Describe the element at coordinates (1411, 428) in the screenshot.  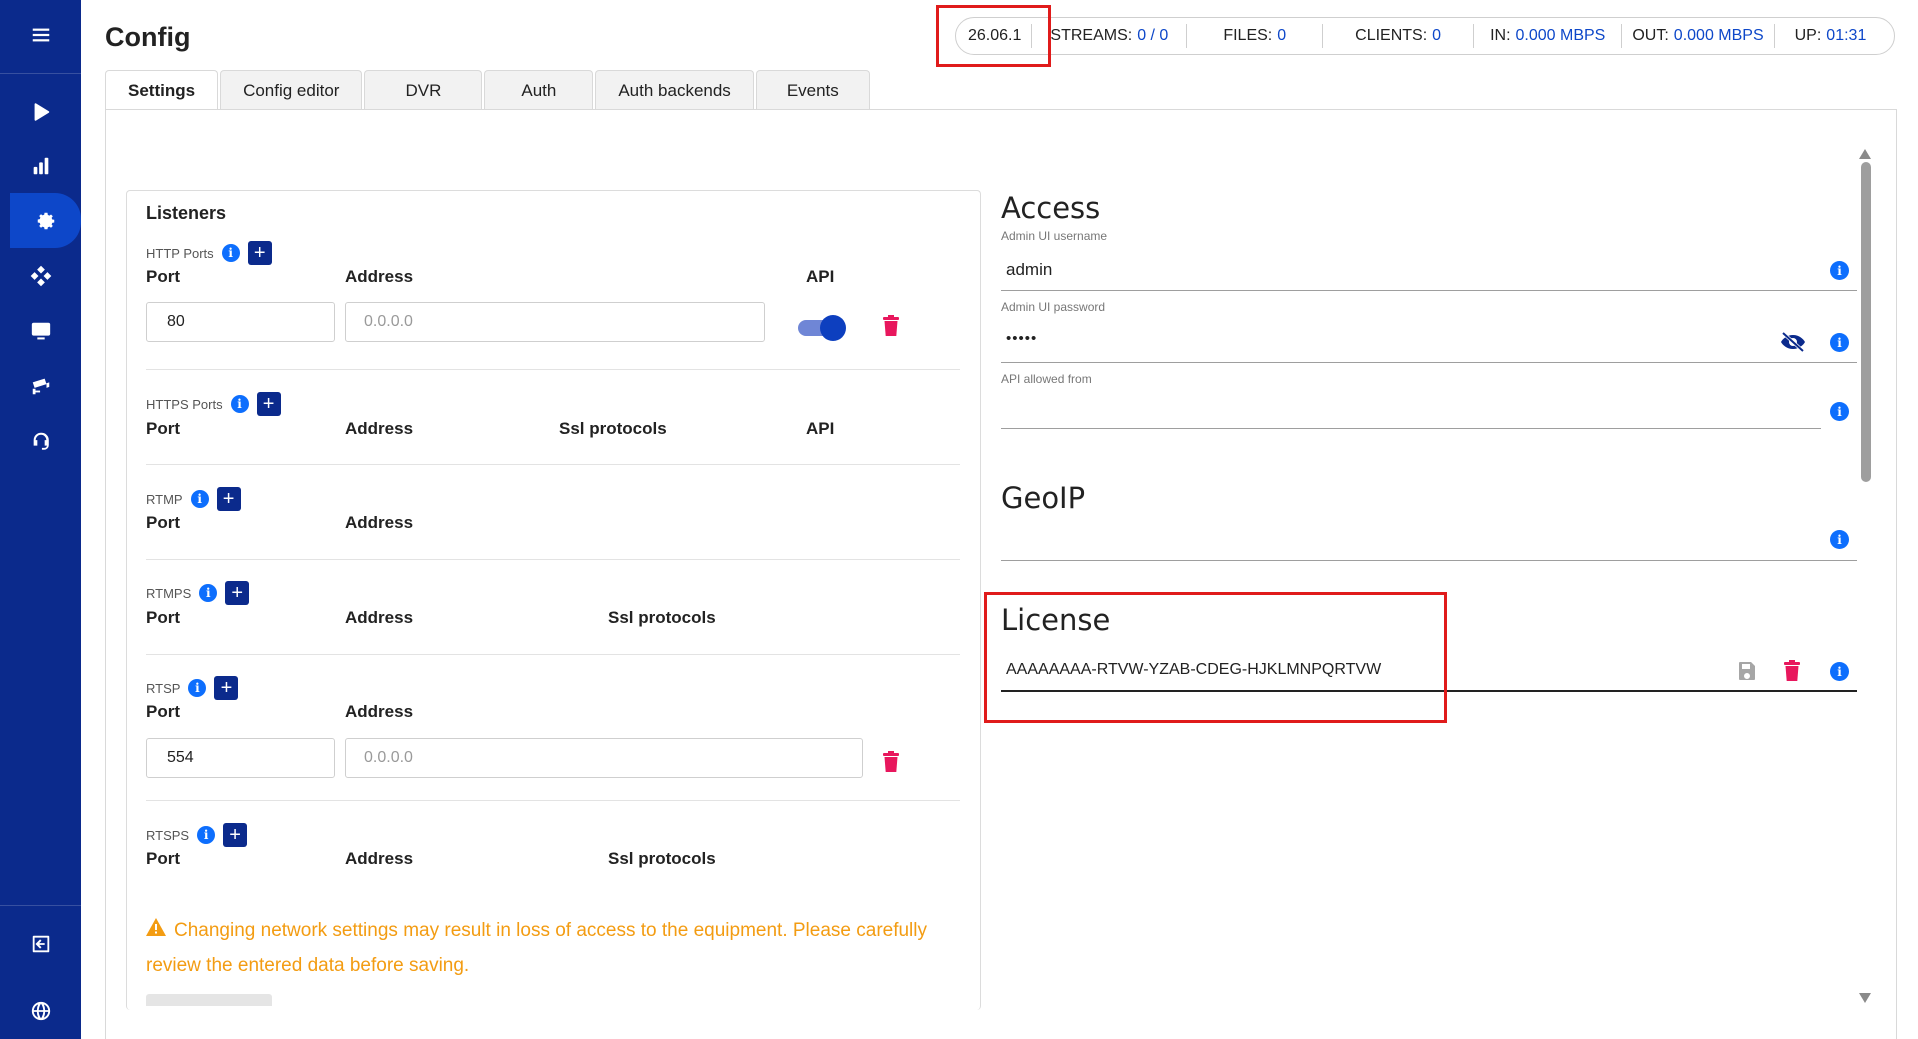
I see `api-allowed-underline` at that location.